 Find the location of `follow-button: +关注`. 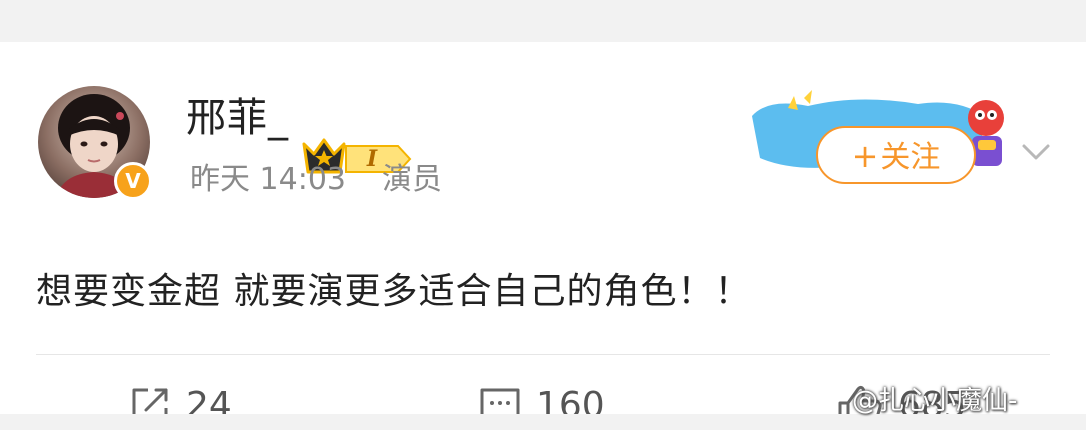

follow-button: +关注 is located at coordinates (896, 155).